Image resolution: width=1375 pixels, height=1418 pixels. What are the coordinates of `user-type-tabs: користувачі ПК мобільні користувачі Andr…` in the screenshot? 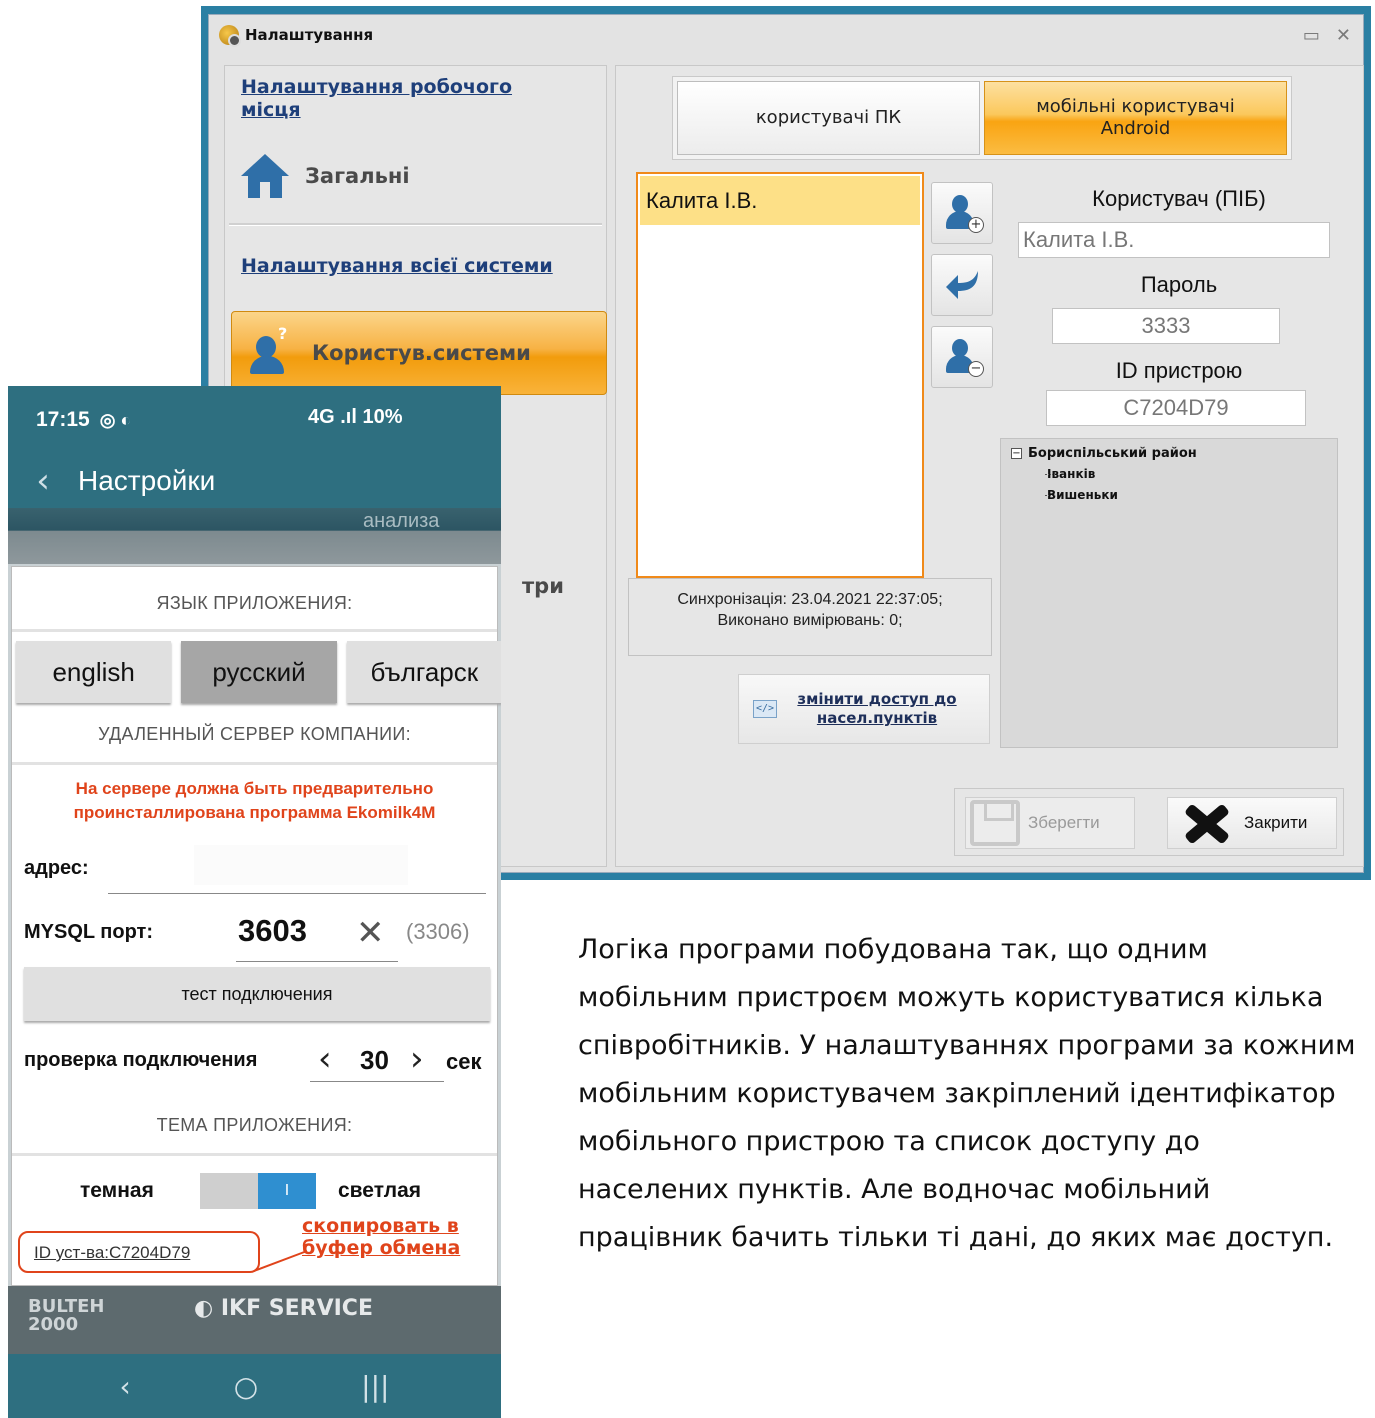 It's located at (982, 118).